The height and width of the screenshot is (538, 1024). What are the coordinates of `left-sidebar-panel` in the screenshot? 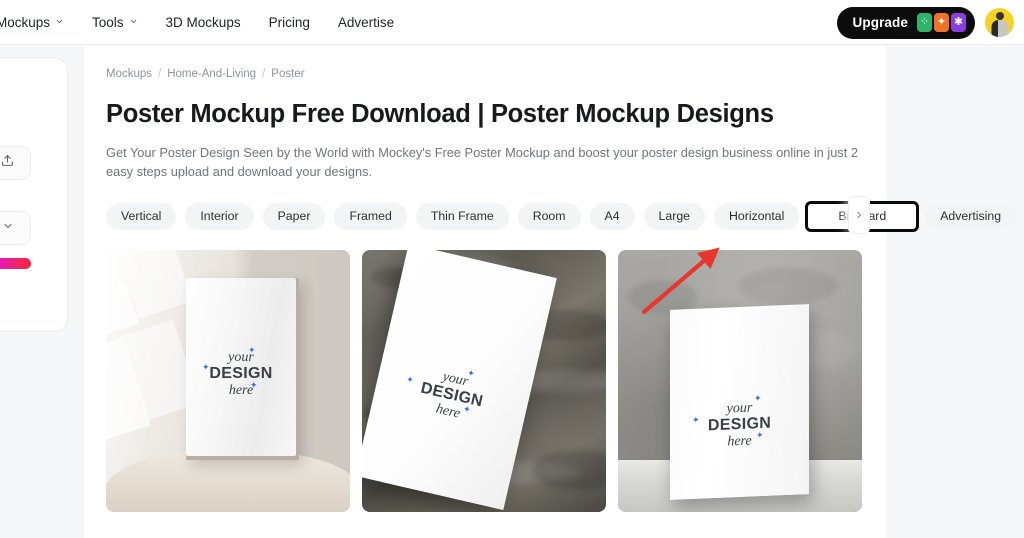 It's located at (34, 194).